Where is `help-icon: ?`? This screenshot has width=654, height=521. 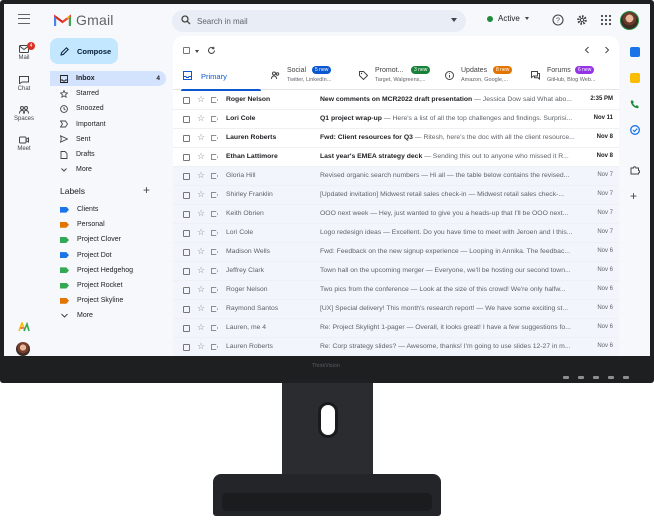
help-icon: ? is located at coordinates (558, 20).